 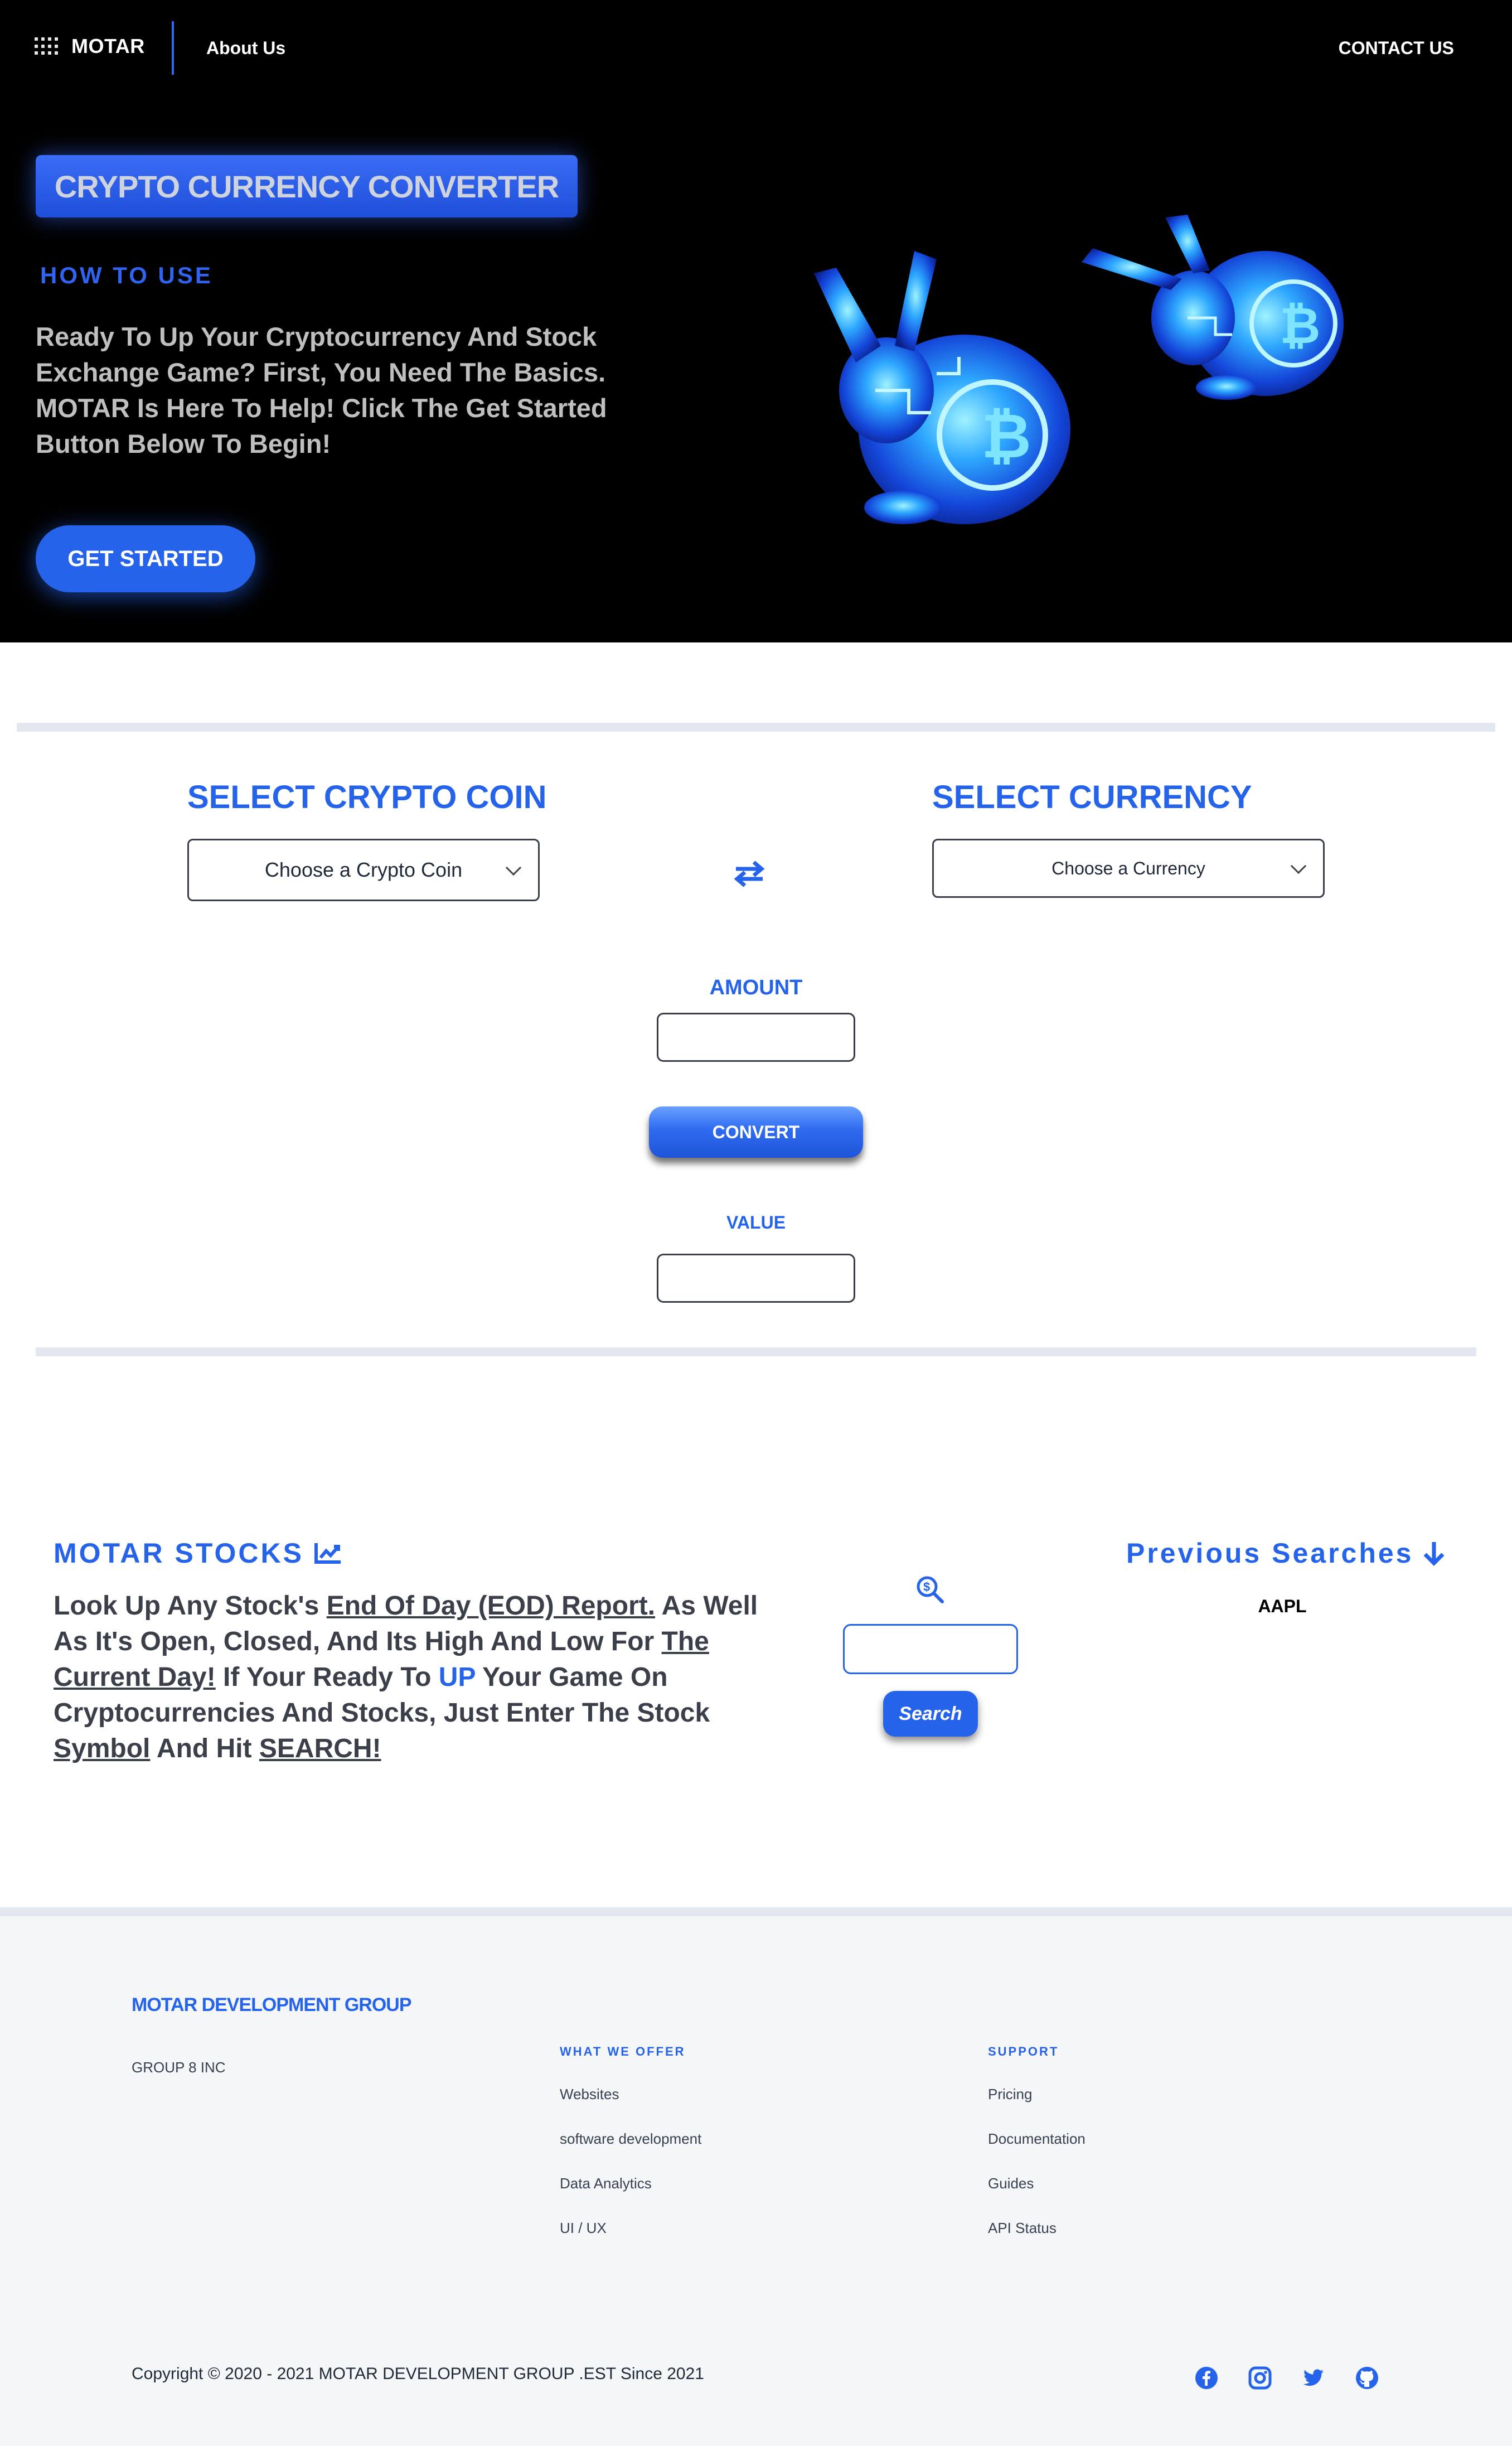 What do you see at coordinates (756, 1911) in the screenshot?
I see `footer-divider` at bounding box center [756, 1911].